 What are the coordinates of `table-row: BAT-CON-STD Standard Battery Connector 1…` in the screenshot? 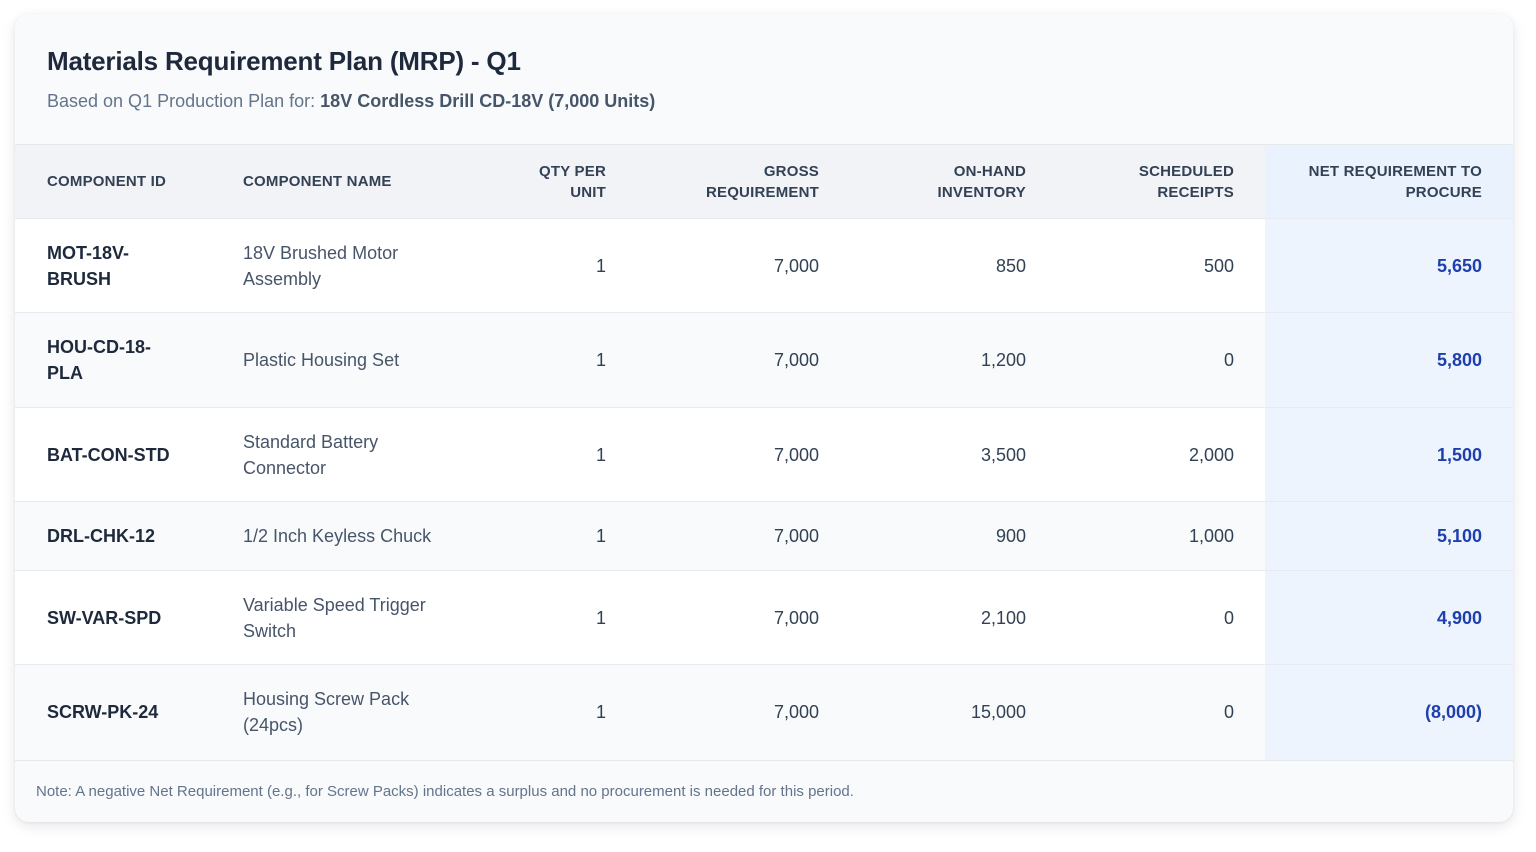 It's located at (764, 454).